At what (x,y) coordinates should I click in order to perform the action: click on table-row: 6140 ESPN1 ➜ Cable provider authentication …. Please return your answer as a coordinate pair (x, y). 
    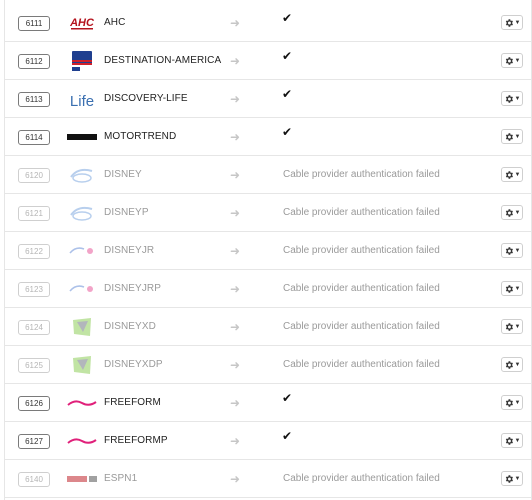
    Looking at the image, I should click on (268, 479).